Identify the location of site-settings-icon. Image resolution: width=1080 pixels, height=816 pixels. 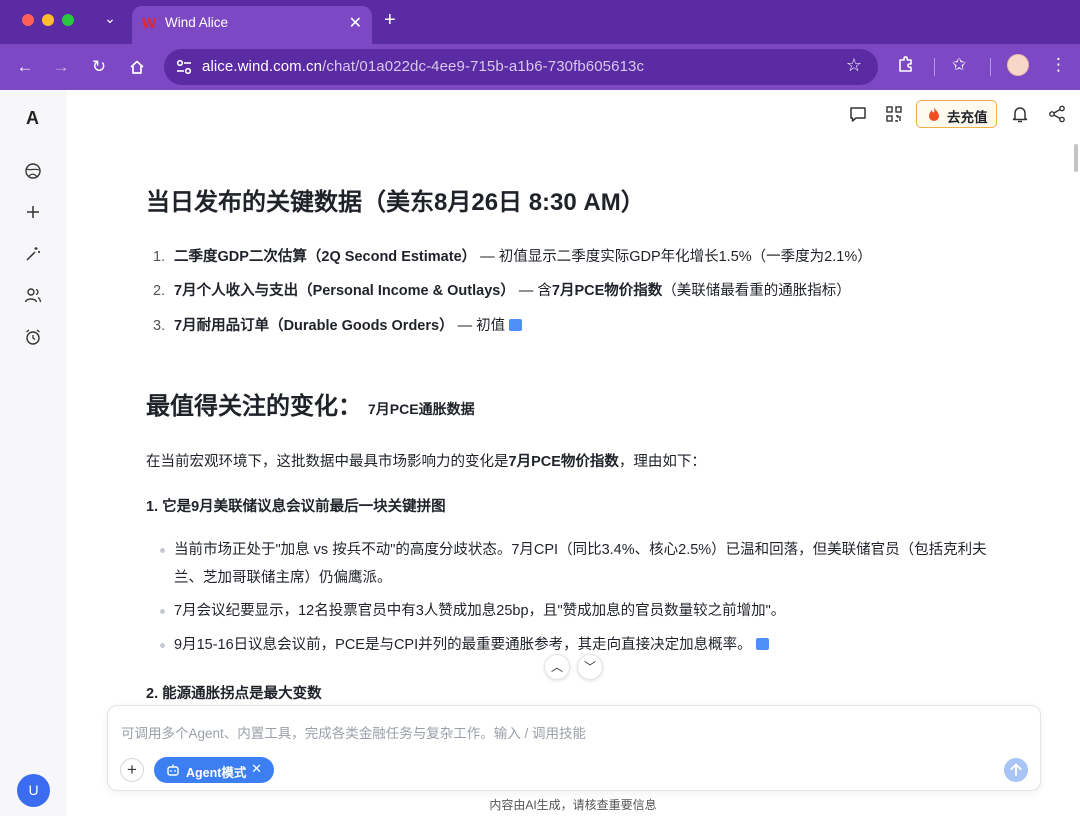
(184, 67).